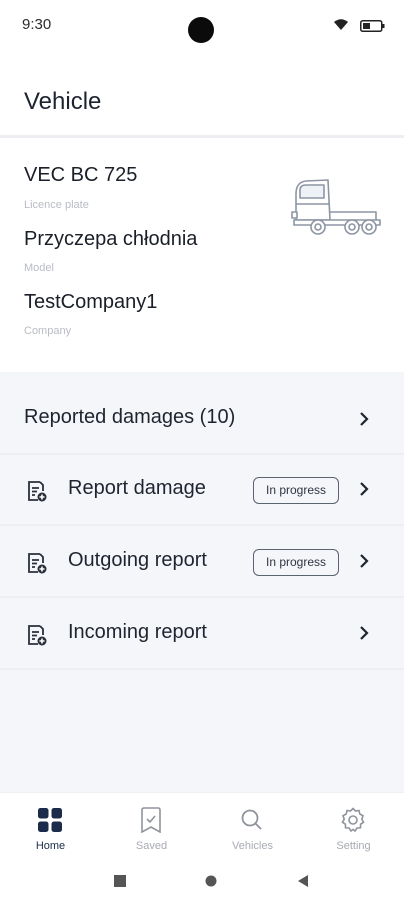  What do you see at coordinates (48, 331) in the screenshot?
I see `company-caption: Company` at bounding box center [48, 331].